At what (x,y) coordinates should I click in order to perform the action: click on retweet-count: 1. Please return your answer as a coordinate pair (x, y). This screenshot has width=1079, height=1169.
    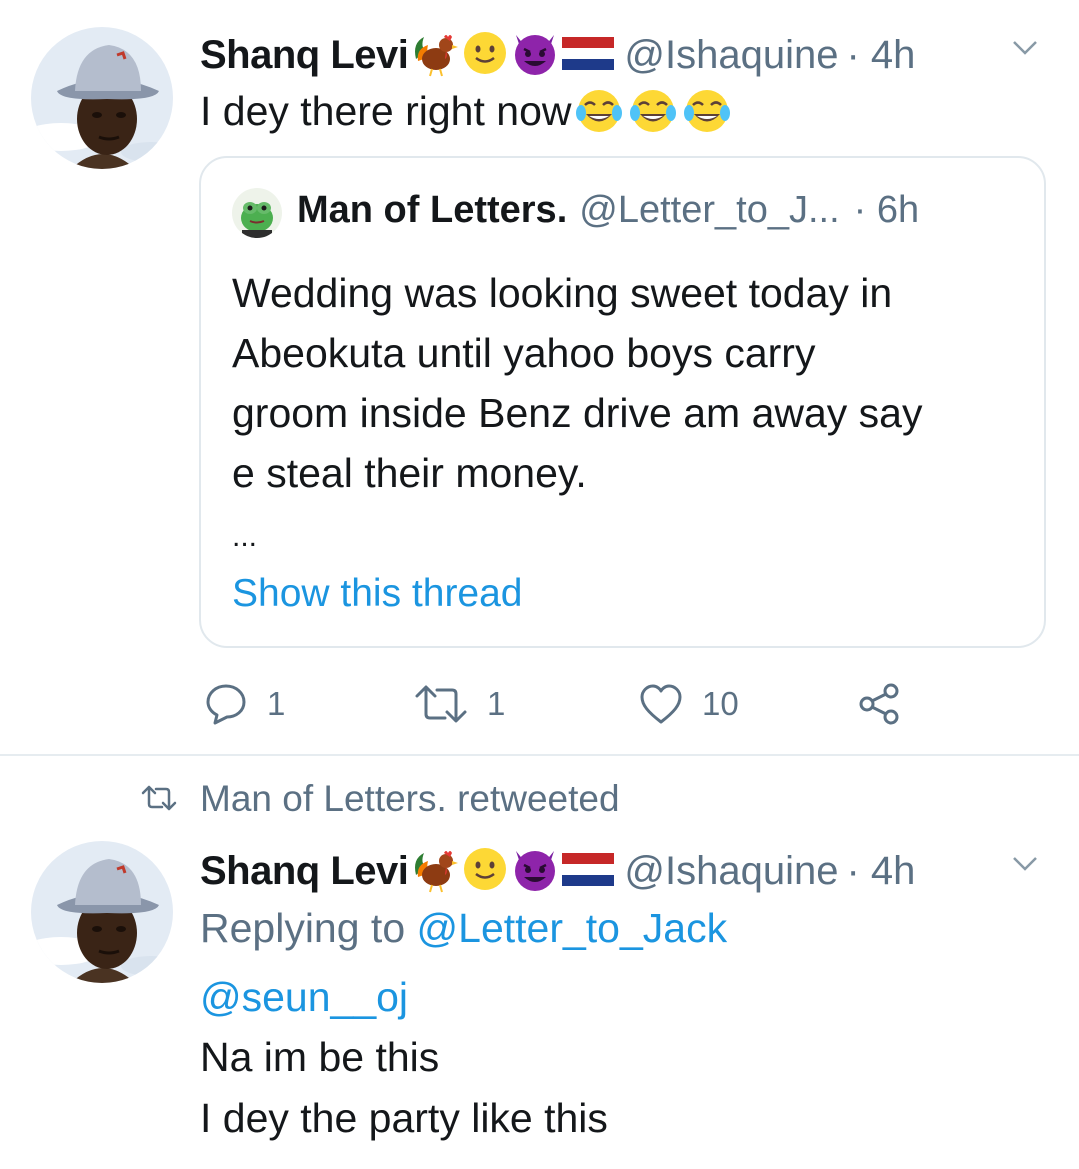
    Looking at the image, I should click on (496, 703).